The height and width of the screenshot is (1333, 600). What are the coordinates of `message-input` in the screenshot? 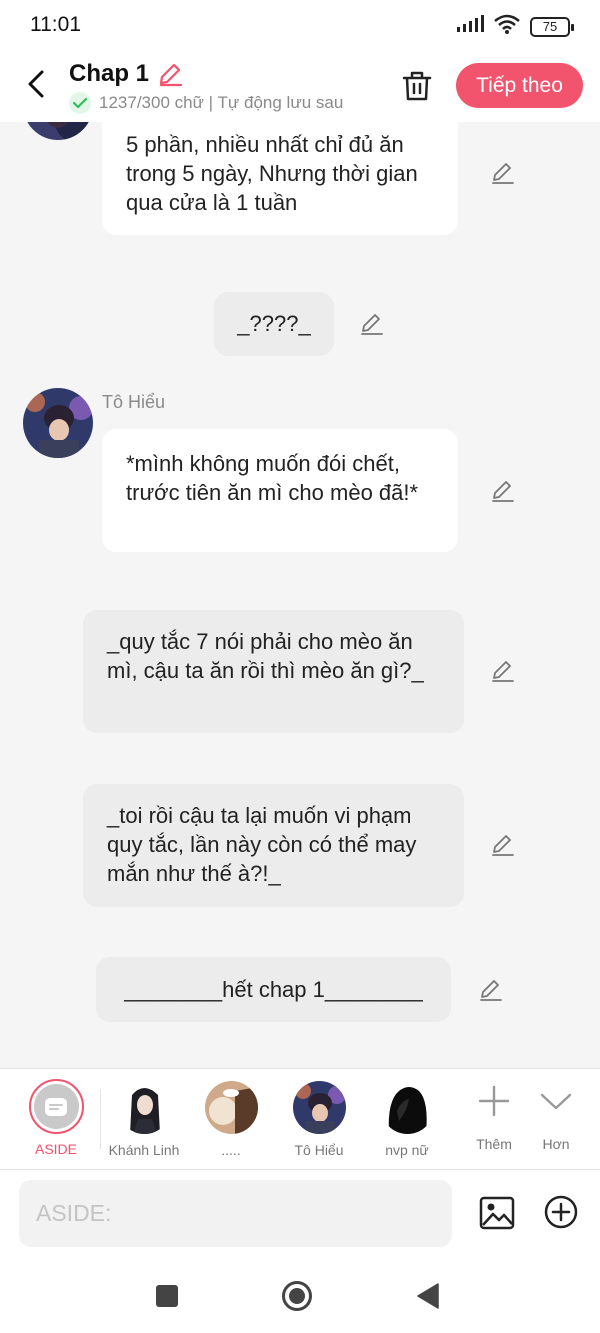 It's located at (235, 1213).